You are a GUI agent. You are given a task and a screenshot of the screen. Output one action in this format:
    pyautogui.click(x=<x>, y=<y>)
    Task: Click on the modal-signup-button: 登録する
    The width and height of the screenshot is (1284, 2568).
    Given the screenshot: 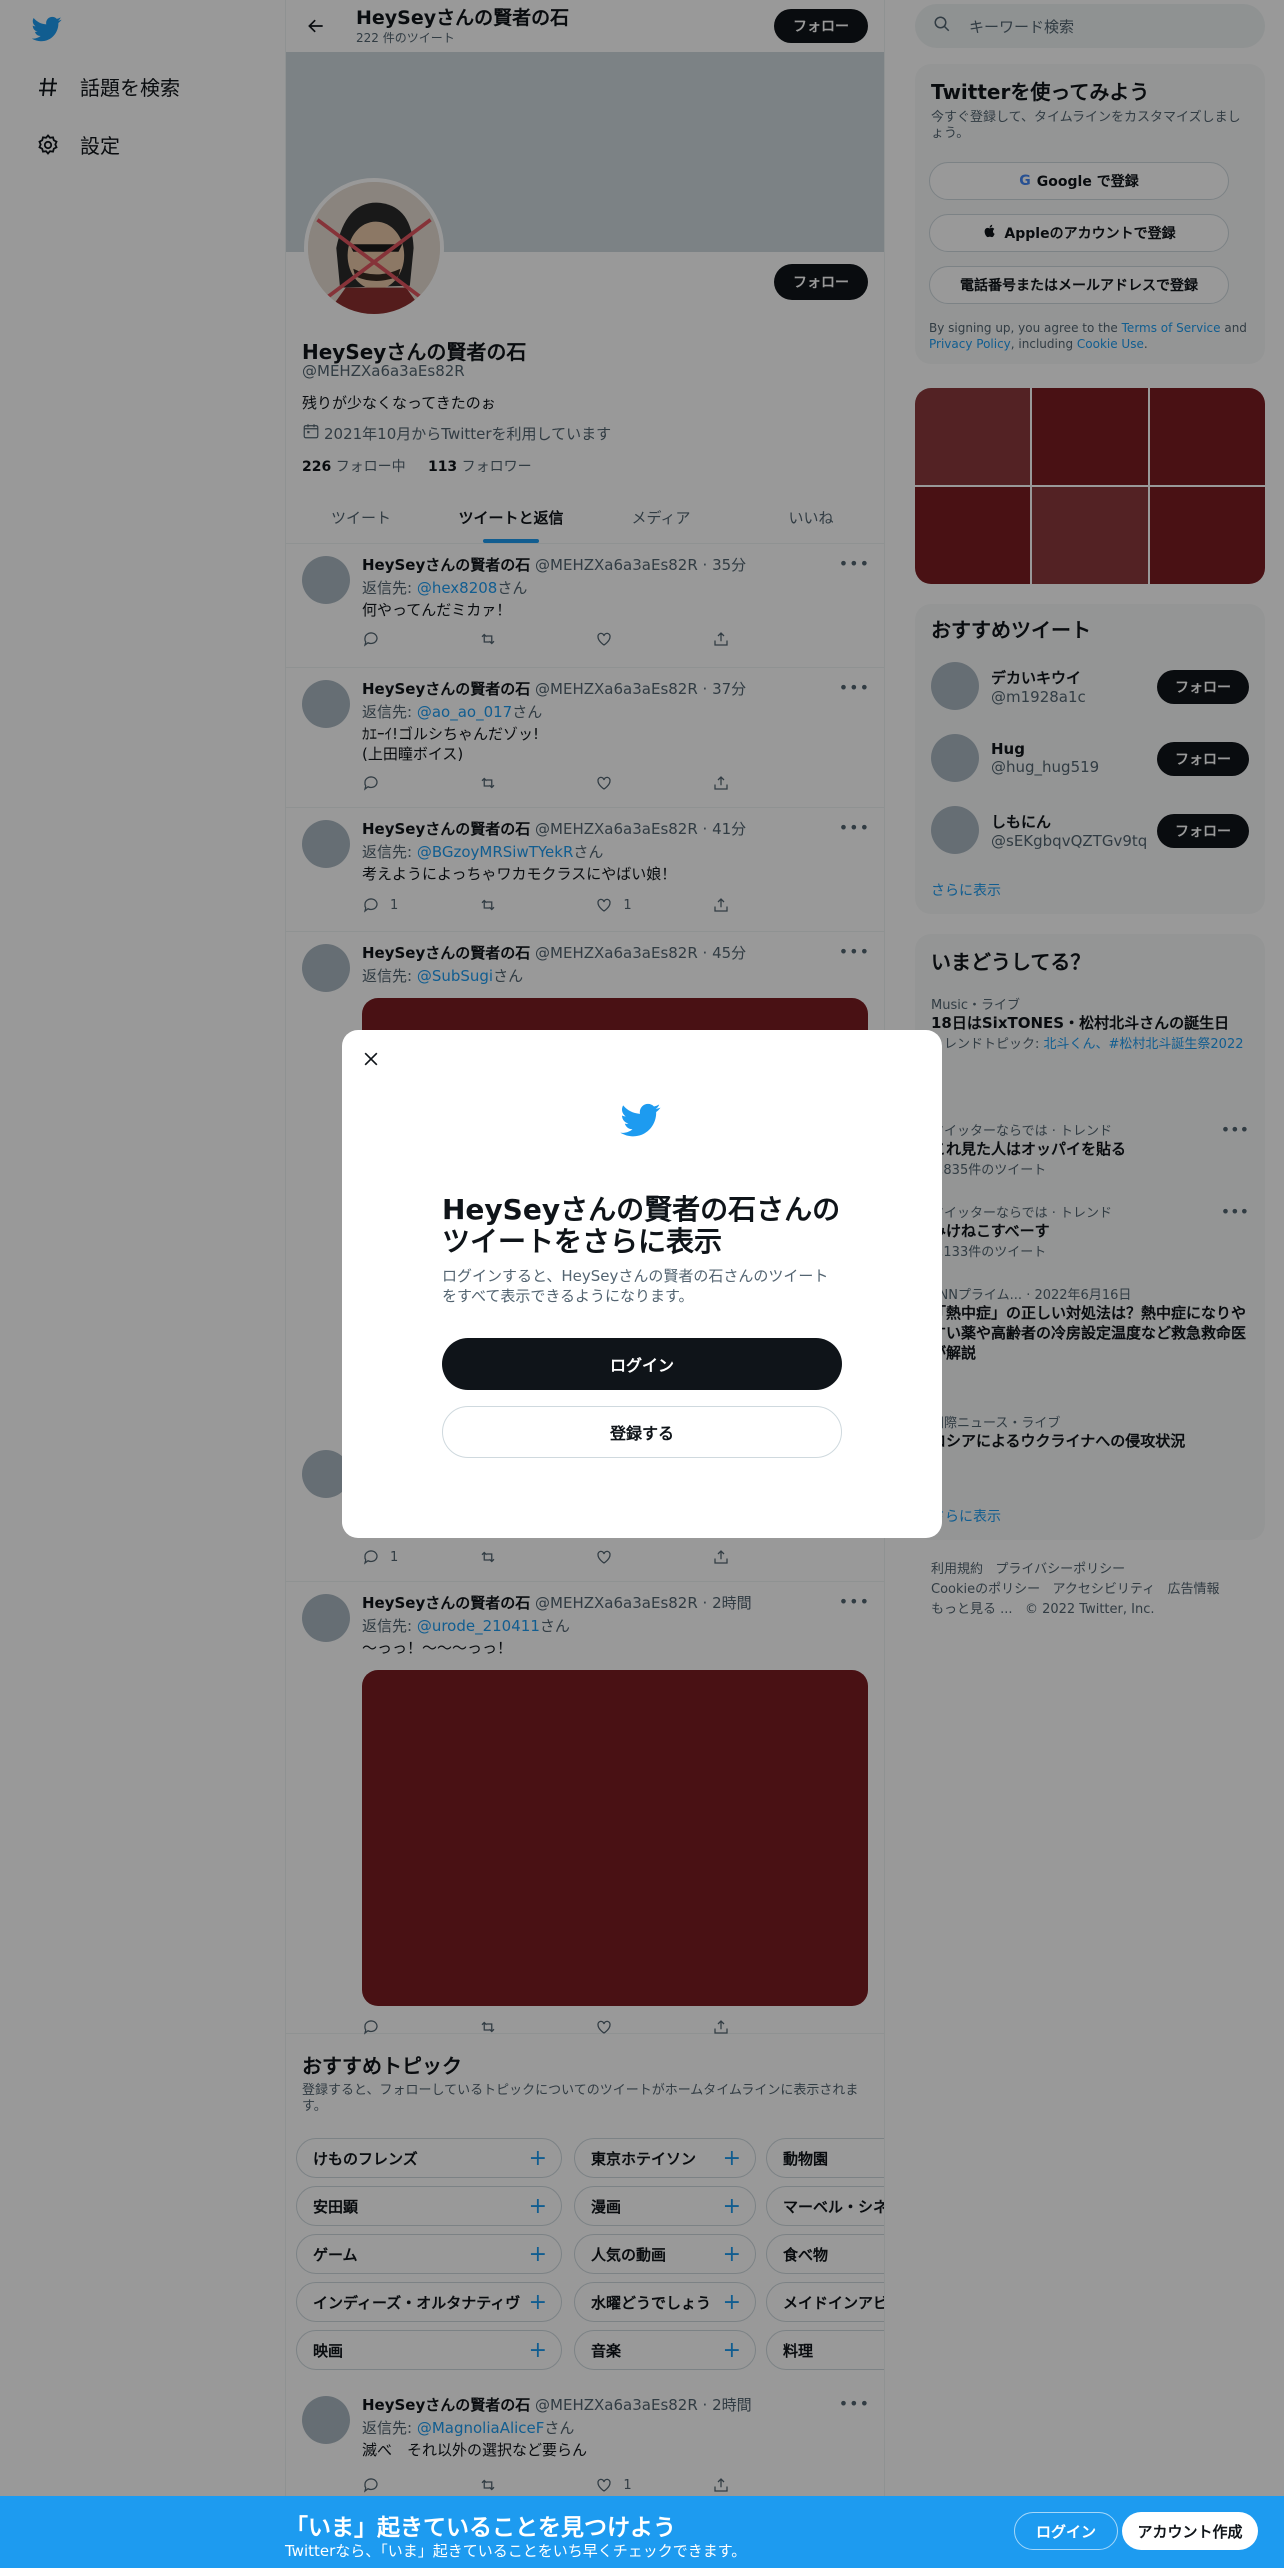 What is the action you would take?
    pyautogui.click(x=642, y=1432)
    